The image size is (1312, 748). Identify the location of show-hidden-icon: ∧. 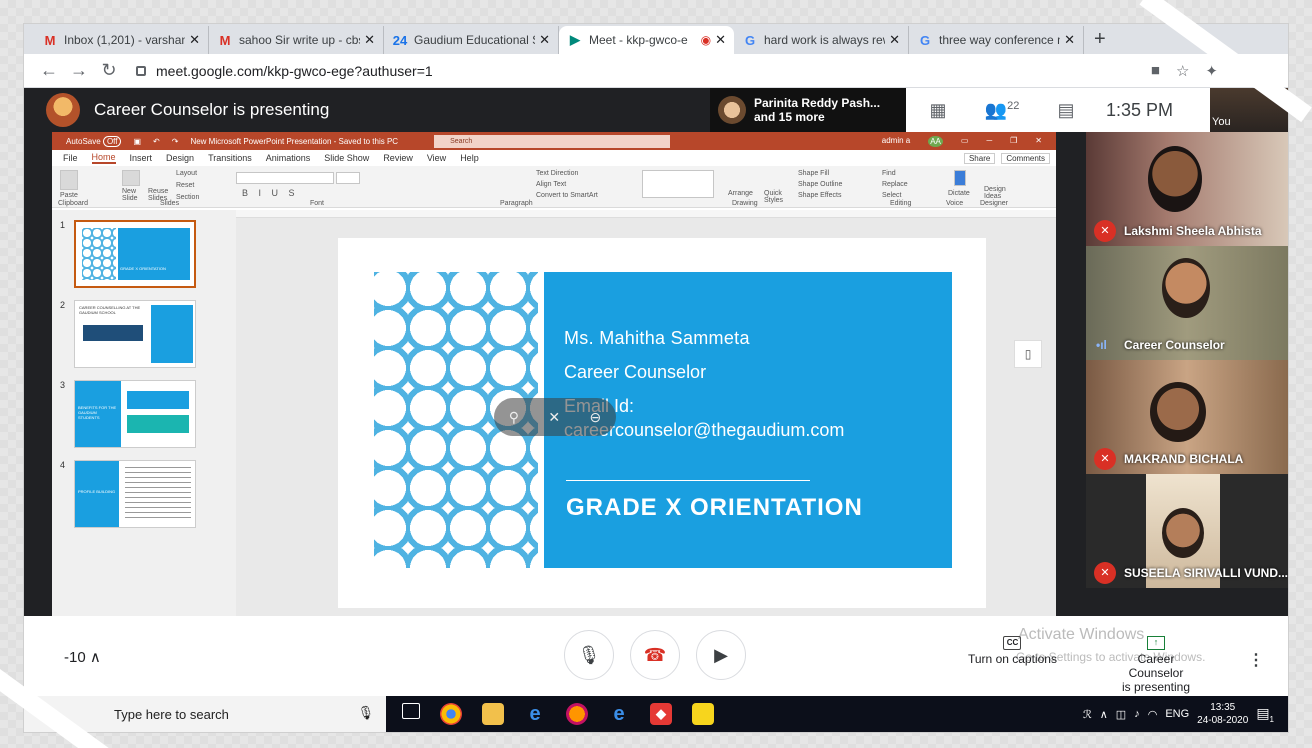
(1104, 714).